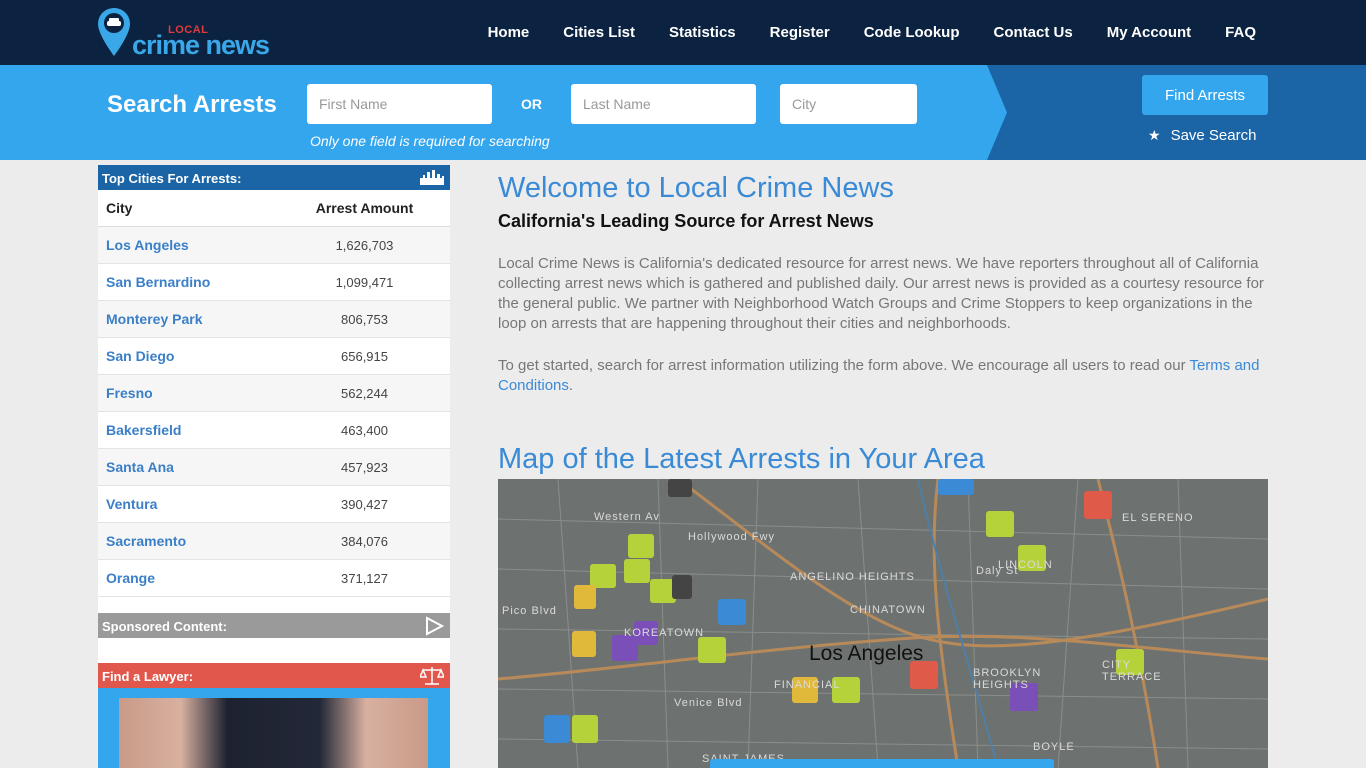 This screenshot has width=1366, height=768. What do you see at coordinates (866, 653) in the screenshot?
I see `map-city-label: Los Angeles` at bounding box center [866, 653].